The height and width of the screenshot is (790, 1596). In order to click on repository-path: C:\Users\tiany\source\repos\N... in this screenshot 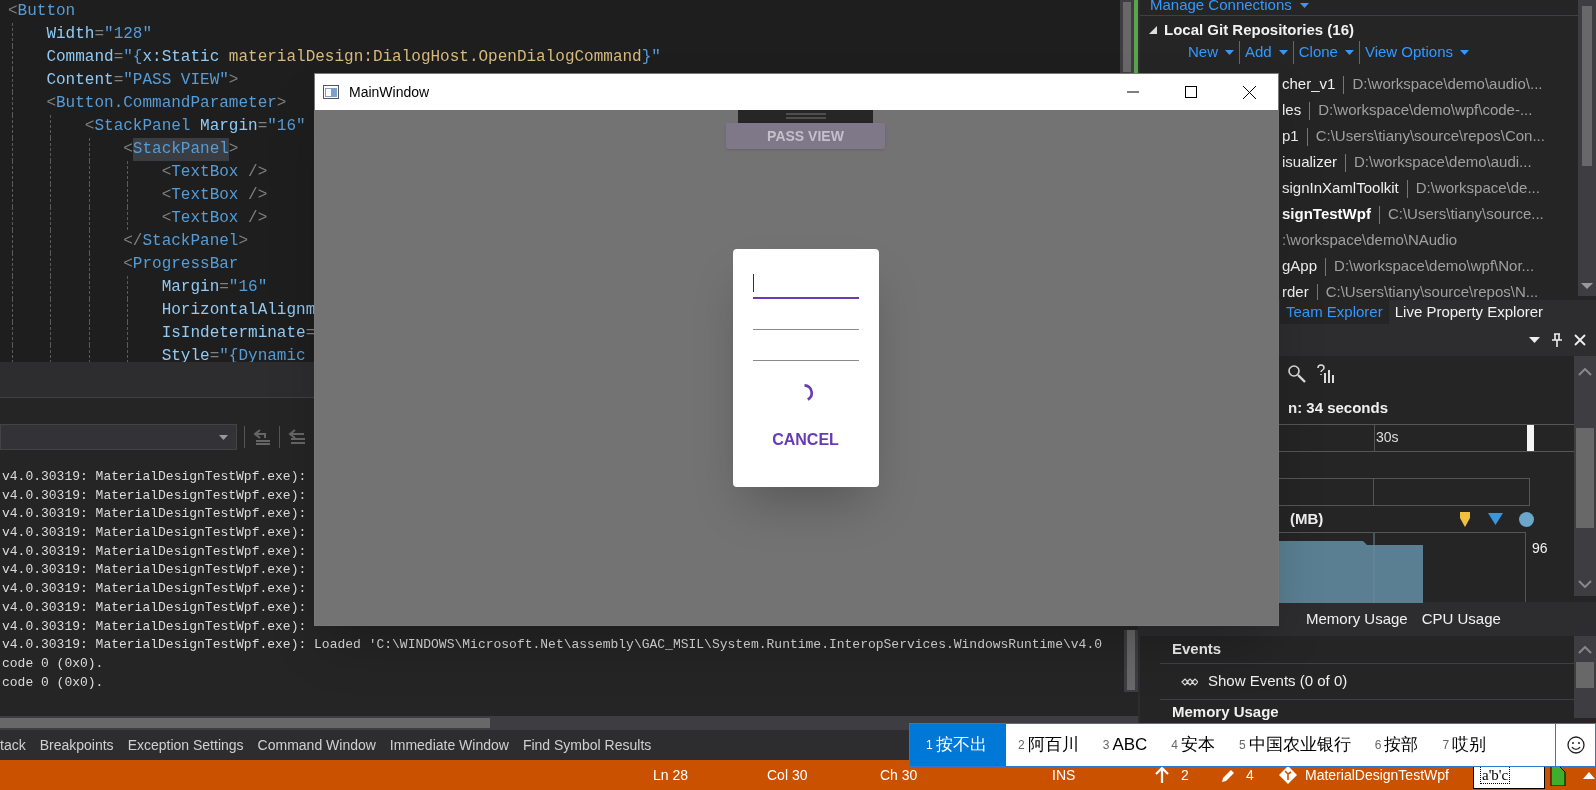, I will do `click(1432, 291)`.